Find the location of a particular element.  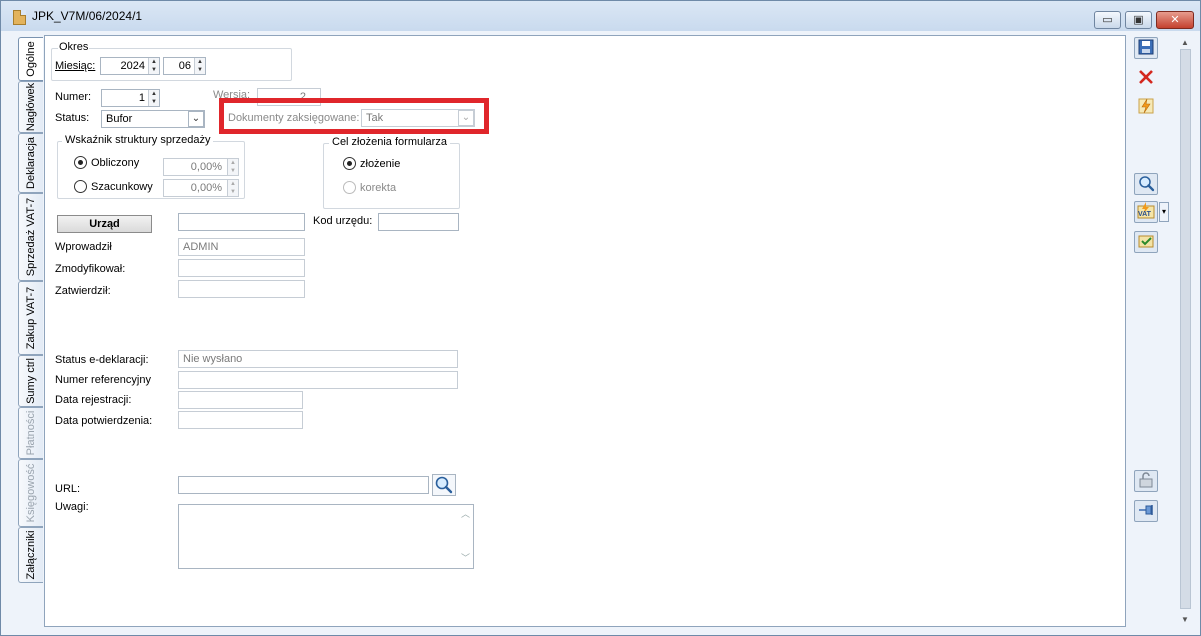

url-label: URL: is located at coordinates (68, 489).